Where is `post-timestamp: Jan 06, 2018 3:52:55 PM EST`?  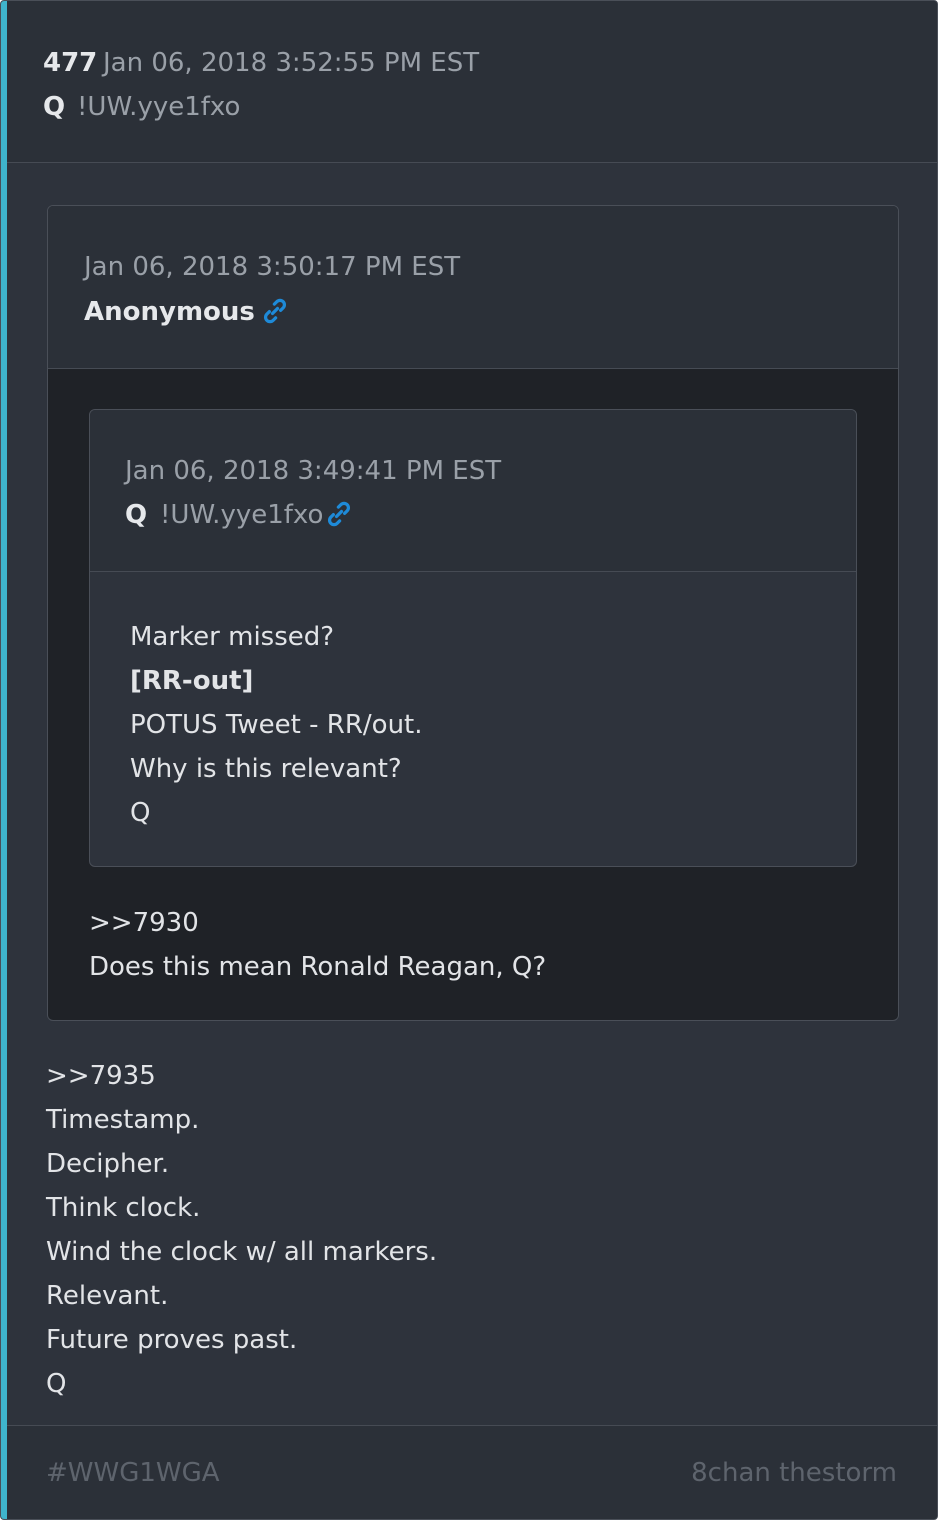 post-timestamp: Jan 06, 2018 3:52:55 PM EST is located at coordinates (291, 63).